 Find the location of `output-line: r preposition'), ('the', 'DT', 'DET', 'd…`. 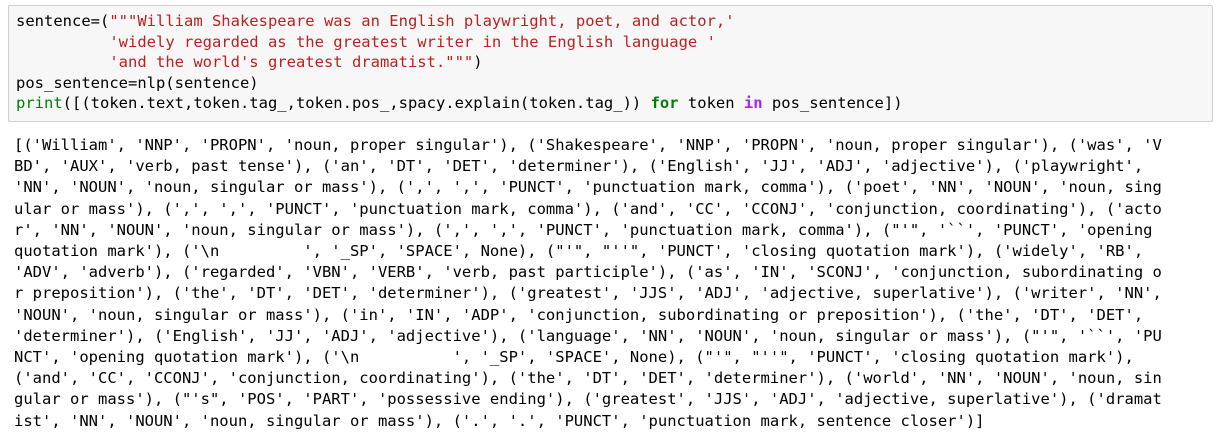

output-line: r preposition'), ('the', 'DT', 'DET', 'd… is located at coordinates (588, 293).